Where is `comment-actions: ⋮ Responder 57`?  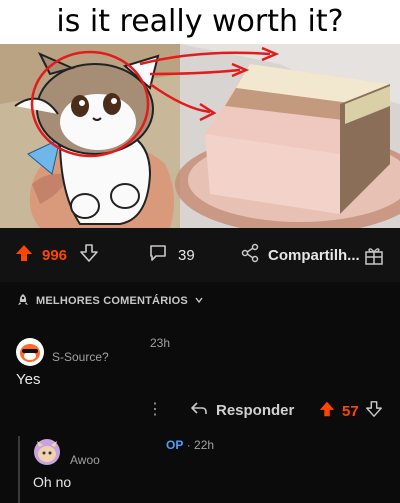 comment-actions: ⋮ Responder 57 is located at coordinates (200, 411).